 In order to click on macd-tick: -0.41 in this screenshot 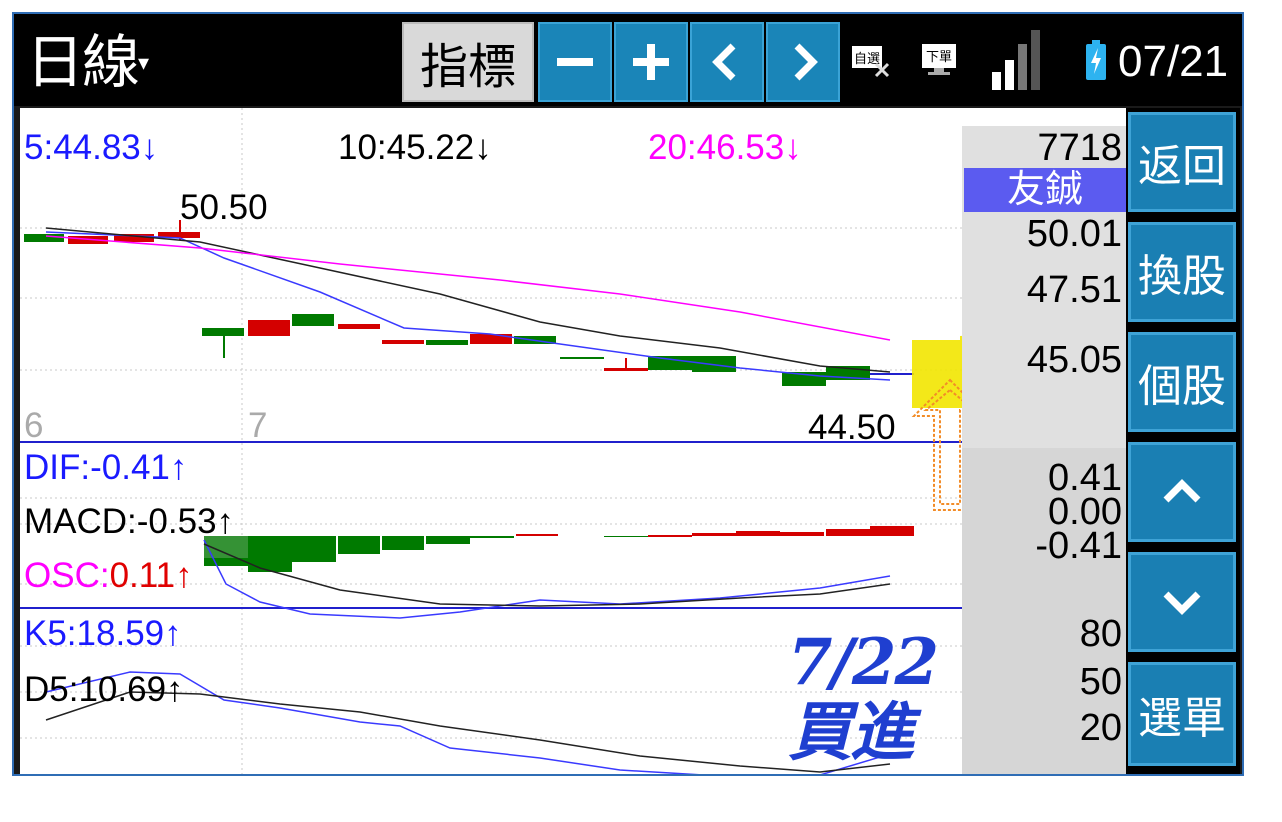, I will do `click(1078, 546)`.